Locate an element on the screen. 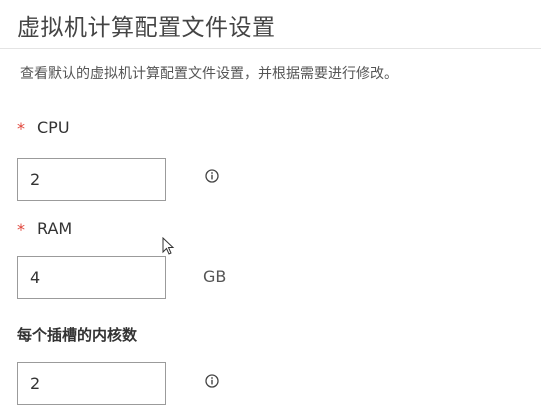 This screenshot has height=417, width=541. cpu-label: * CPU is located at coordinates (43, 128).